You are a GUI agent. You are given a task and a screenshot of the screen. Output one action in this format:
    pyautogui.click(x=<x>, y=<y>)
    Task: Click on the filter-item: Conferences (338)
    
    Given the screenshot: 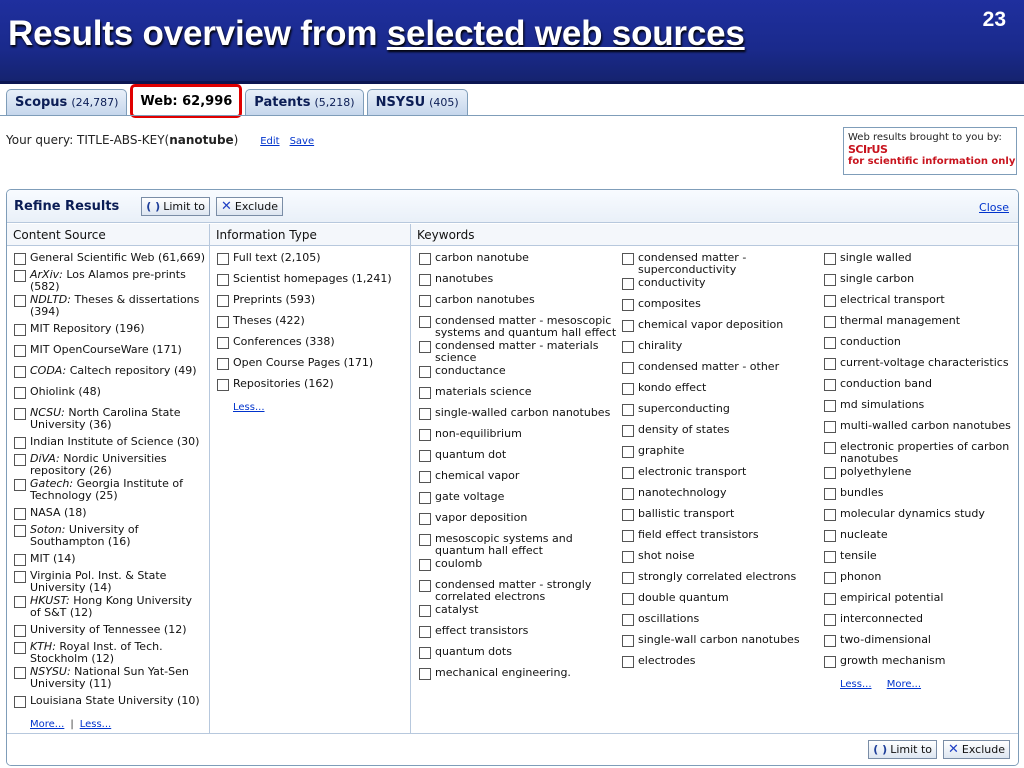 What is the action you would take?
    pyautogui.click(x=312, y=345)
    